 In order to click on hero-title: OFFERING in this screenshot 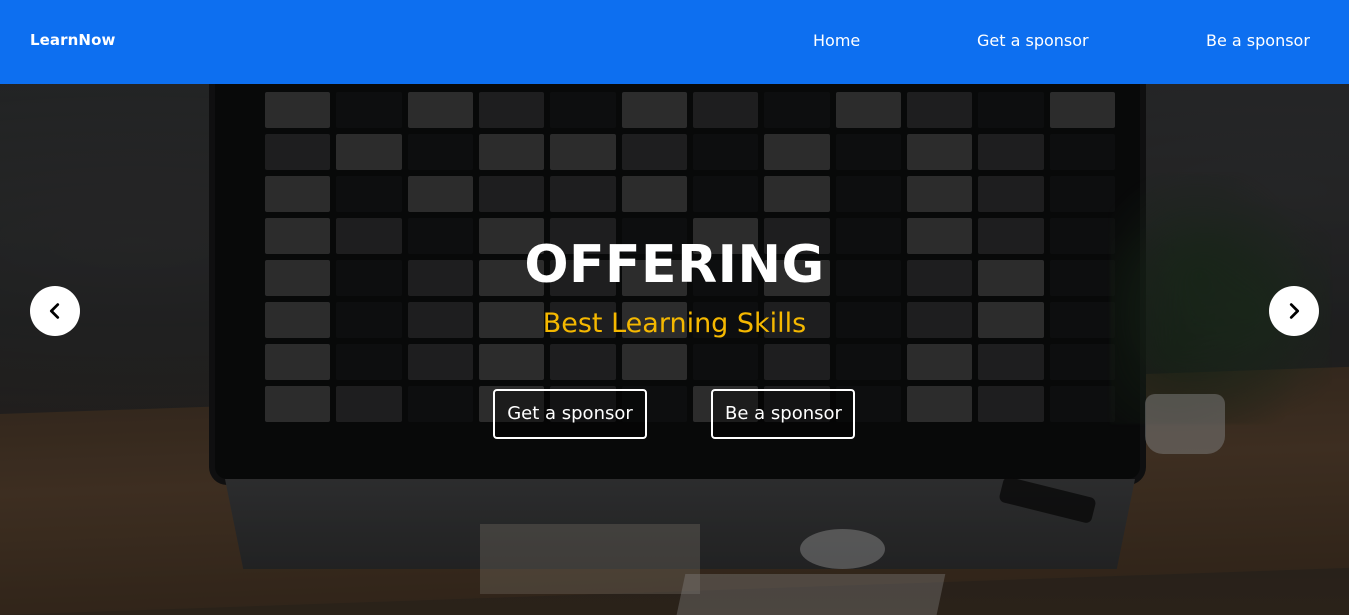, I will do `click(674, 265)`.